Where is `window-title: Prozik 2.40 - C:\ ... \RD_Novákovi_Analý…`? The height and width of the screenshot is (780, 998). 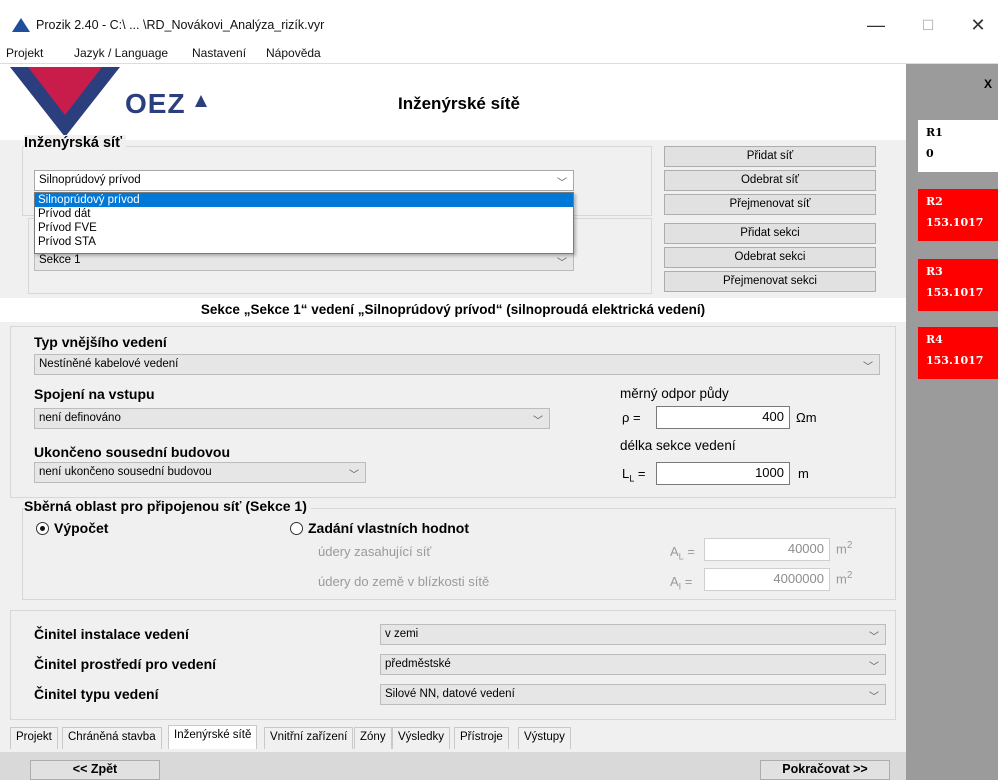 window-title: Prozik 2.40 - C:\ ... \RD_Novákovi_Analý… is located at coordinates (180, 25).